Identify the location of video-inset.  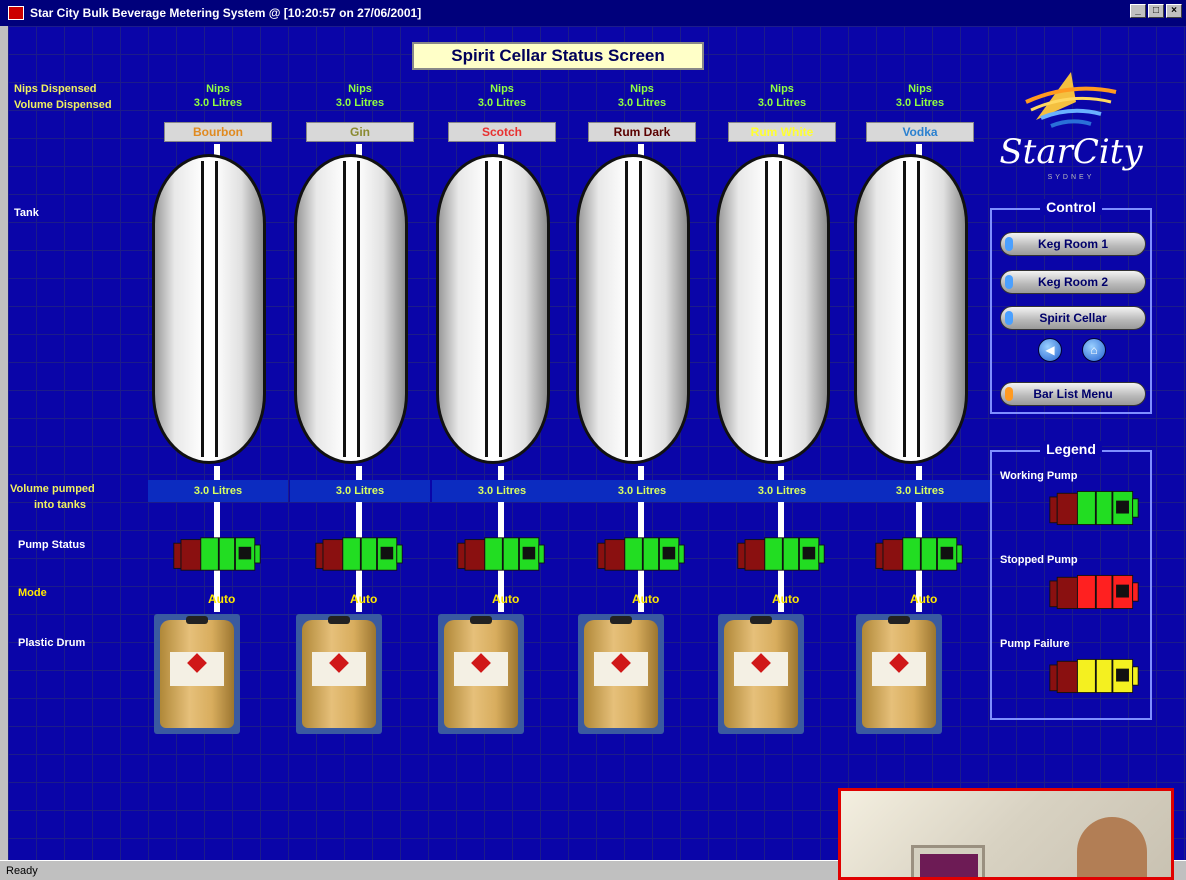
(1006, 834).